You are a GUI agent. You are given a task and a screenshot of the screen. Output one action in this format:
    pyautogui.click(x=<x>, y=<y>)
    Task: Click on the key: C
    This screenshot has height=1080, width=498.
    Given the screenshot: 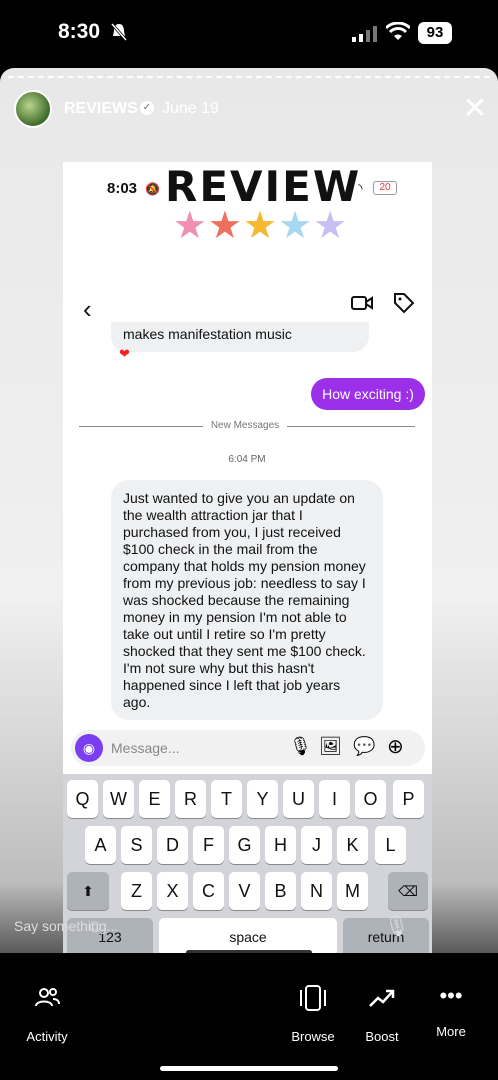 What is the action you would take?
    pyautogui.click(x=208, y=891)
    